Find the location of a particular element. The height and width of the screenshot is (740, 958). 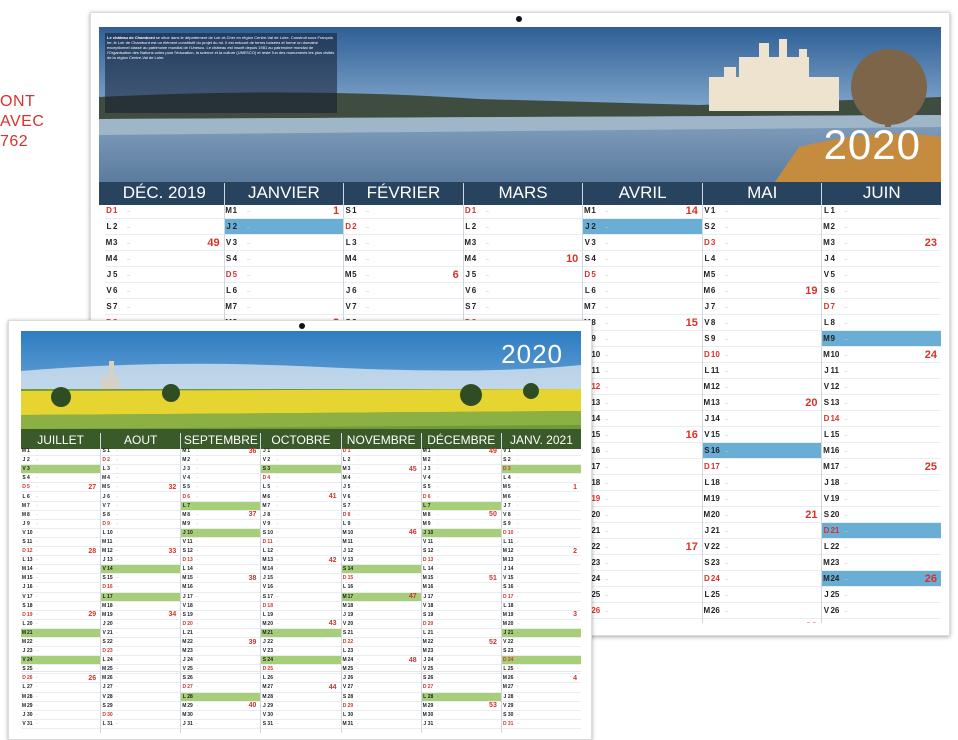

day-number: 8 is located at coordinates (593, 322).